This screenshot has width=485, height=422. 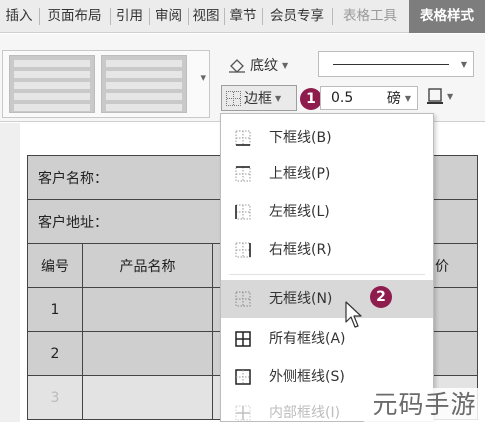 What do you see at coordinates (353, 314) in the screenshot?
I see `mouse-cursor-icon` at bounding box center [353, 314].